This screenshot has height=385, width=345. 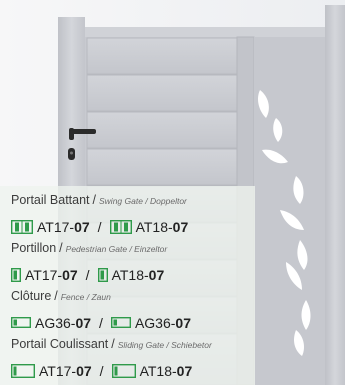 I want to click on product-name: Portail Coulissant, so click(x=60, y=344).